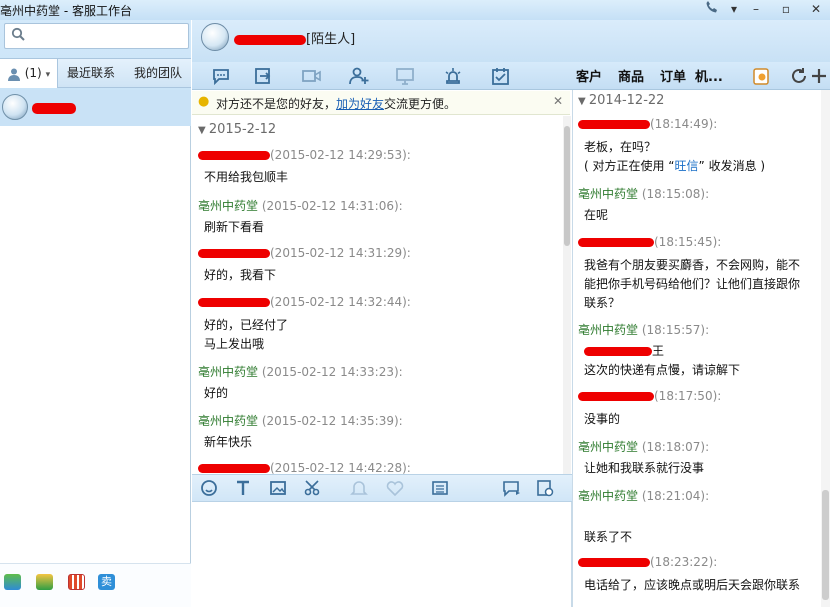 The height and width of the screenshot is (607, 830). What do you see at coordinates (405, 76) in the screenshot?
I see `screen-share-icon` at bounding box center [405, 76].